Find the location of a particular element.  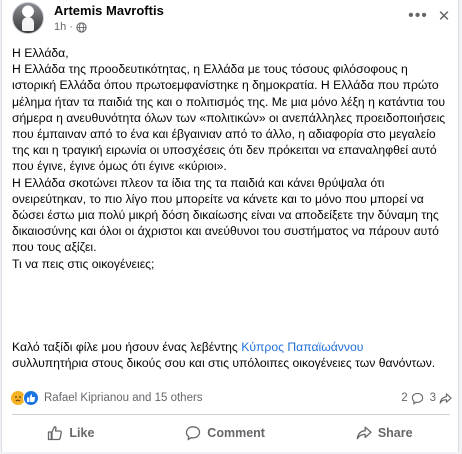

mention-link: Κύπρος Παπαϊωάννου is located at coordinates (302, 347).